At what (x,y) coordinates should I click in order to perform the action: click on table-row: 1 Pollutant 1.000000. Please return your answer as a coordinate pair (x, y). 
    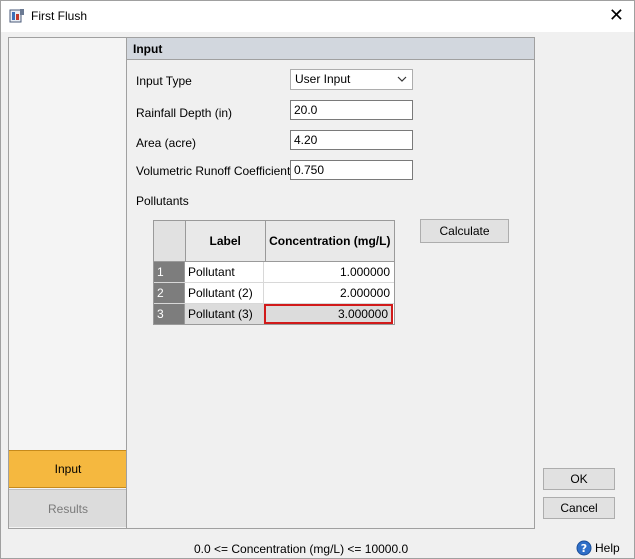
    Looking at the image, I should click on (274, 272).